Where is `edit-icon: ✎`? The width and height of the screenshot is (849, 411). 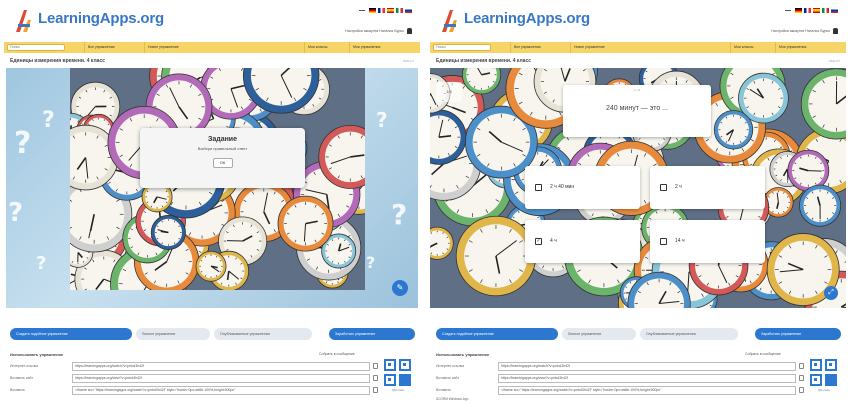 edit-icon: ✎ is located at coordinates (400, 288).